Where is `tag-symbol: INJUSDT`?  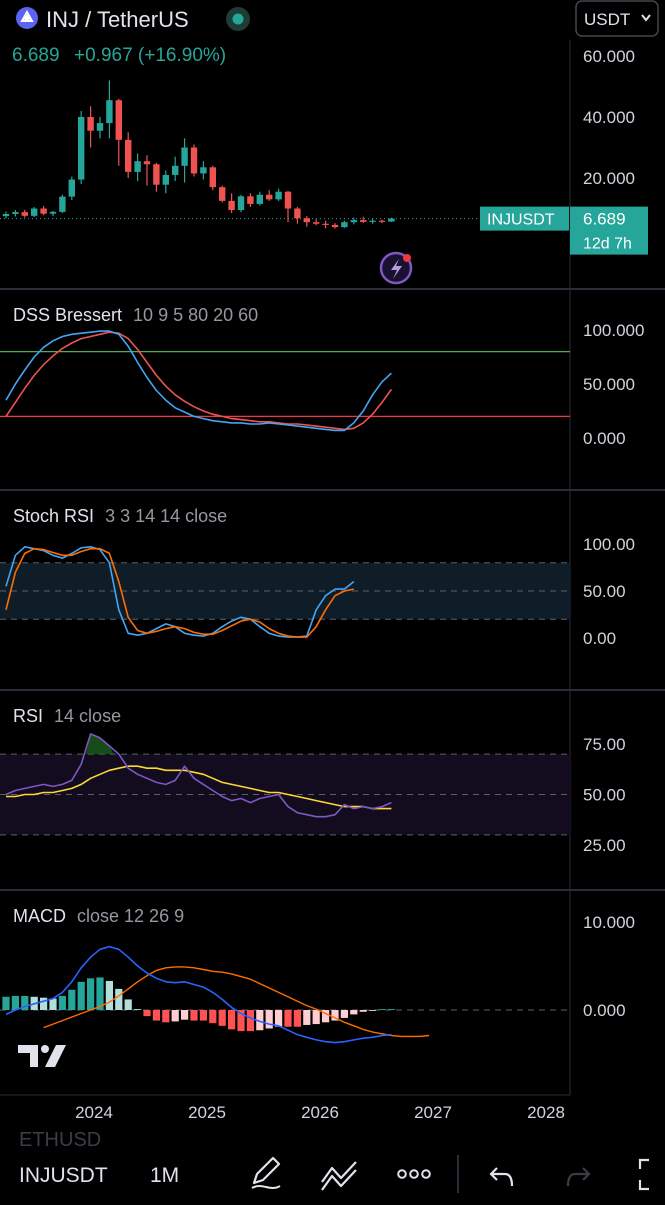 tag-symbol: INJUSDT is located at coordinates (521, 220).